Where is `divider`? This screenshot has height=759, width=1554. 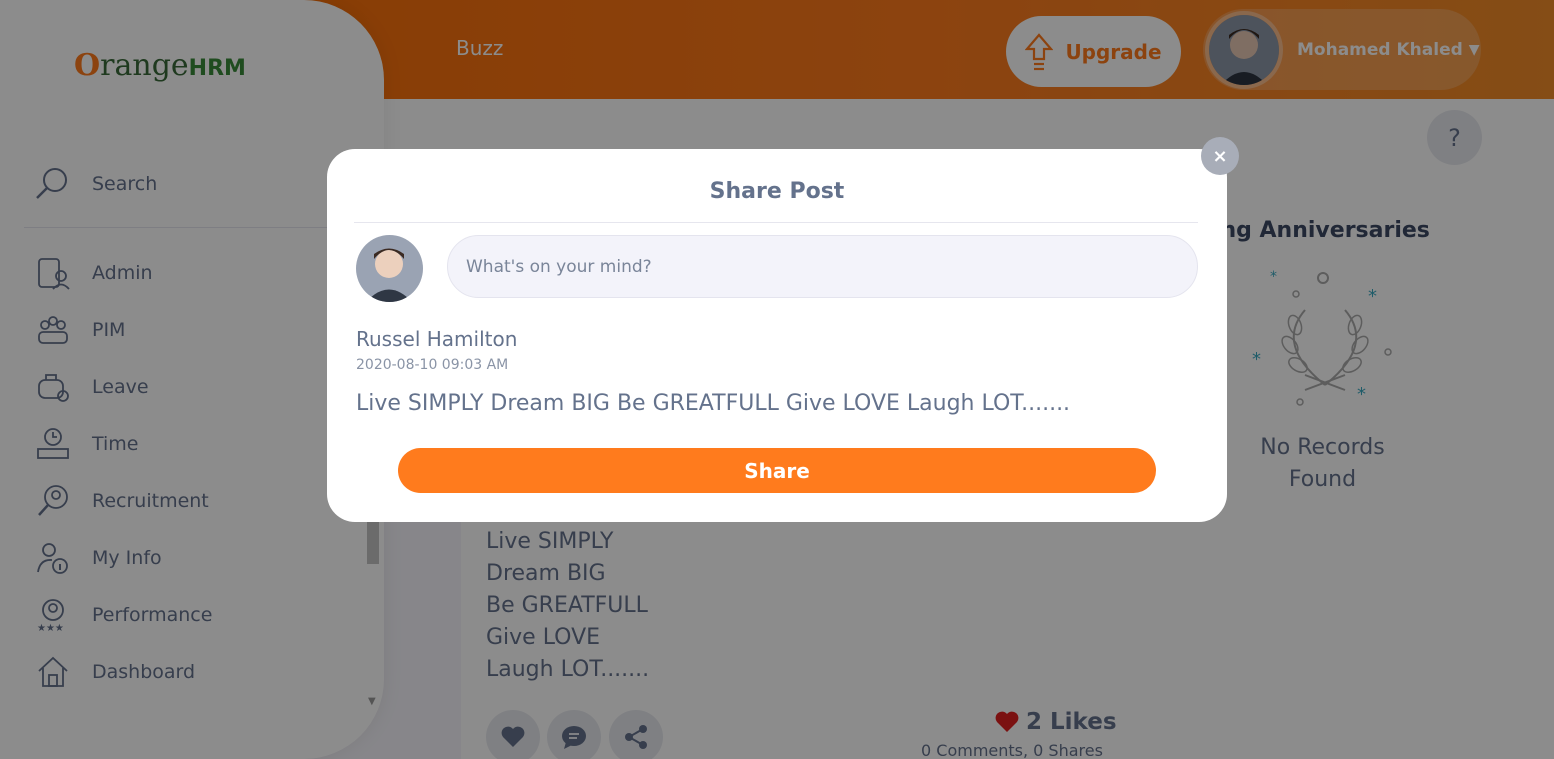 divider is located at coordinates (776, 222).